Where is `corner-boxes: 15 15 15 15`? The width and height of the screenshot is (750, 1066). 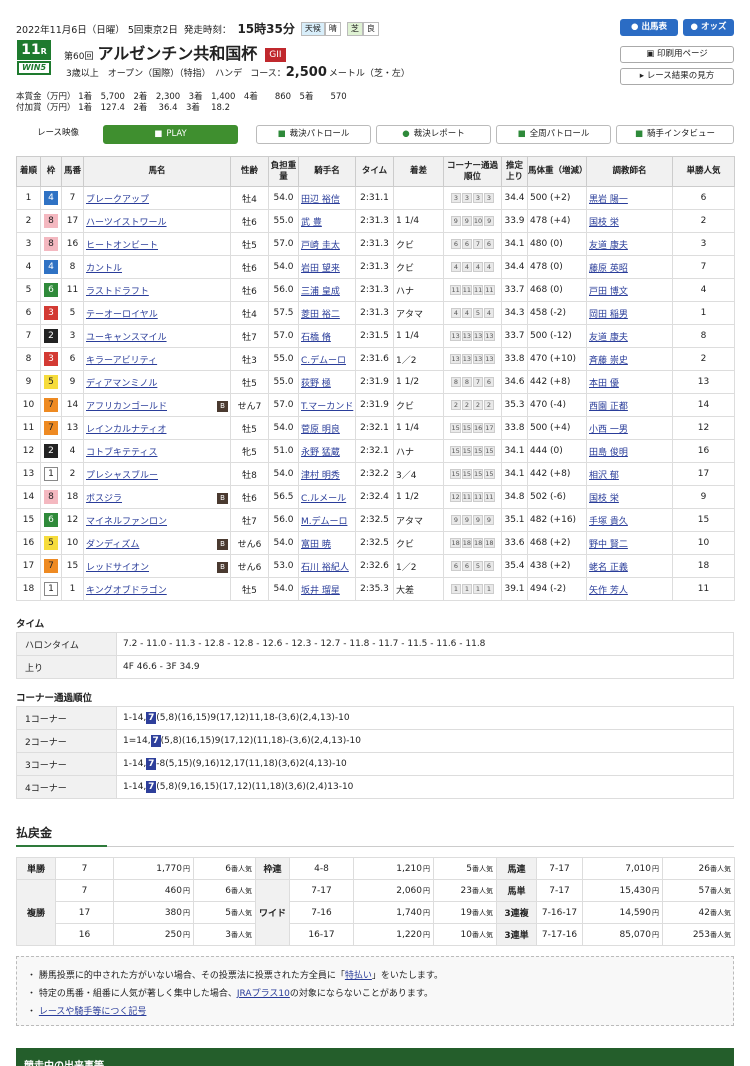
corner-boxes: 15 15 15 15 is located at coordinates (472, 474).